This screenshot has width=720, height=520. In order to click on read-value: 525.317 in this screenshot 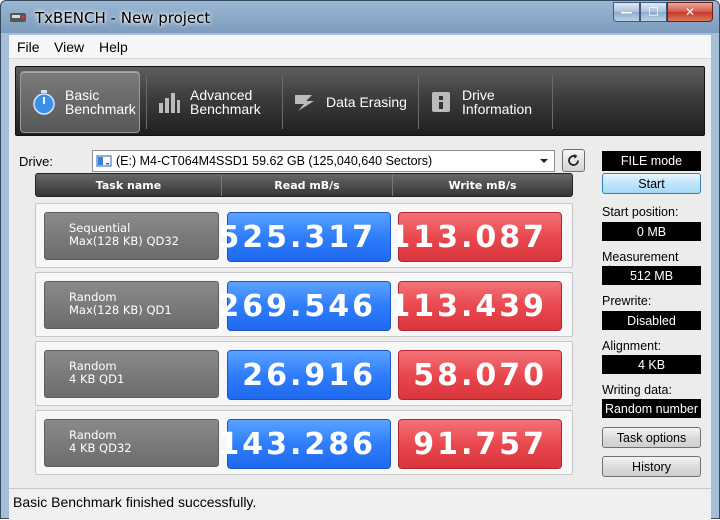, I will do `click(304, 237)`.